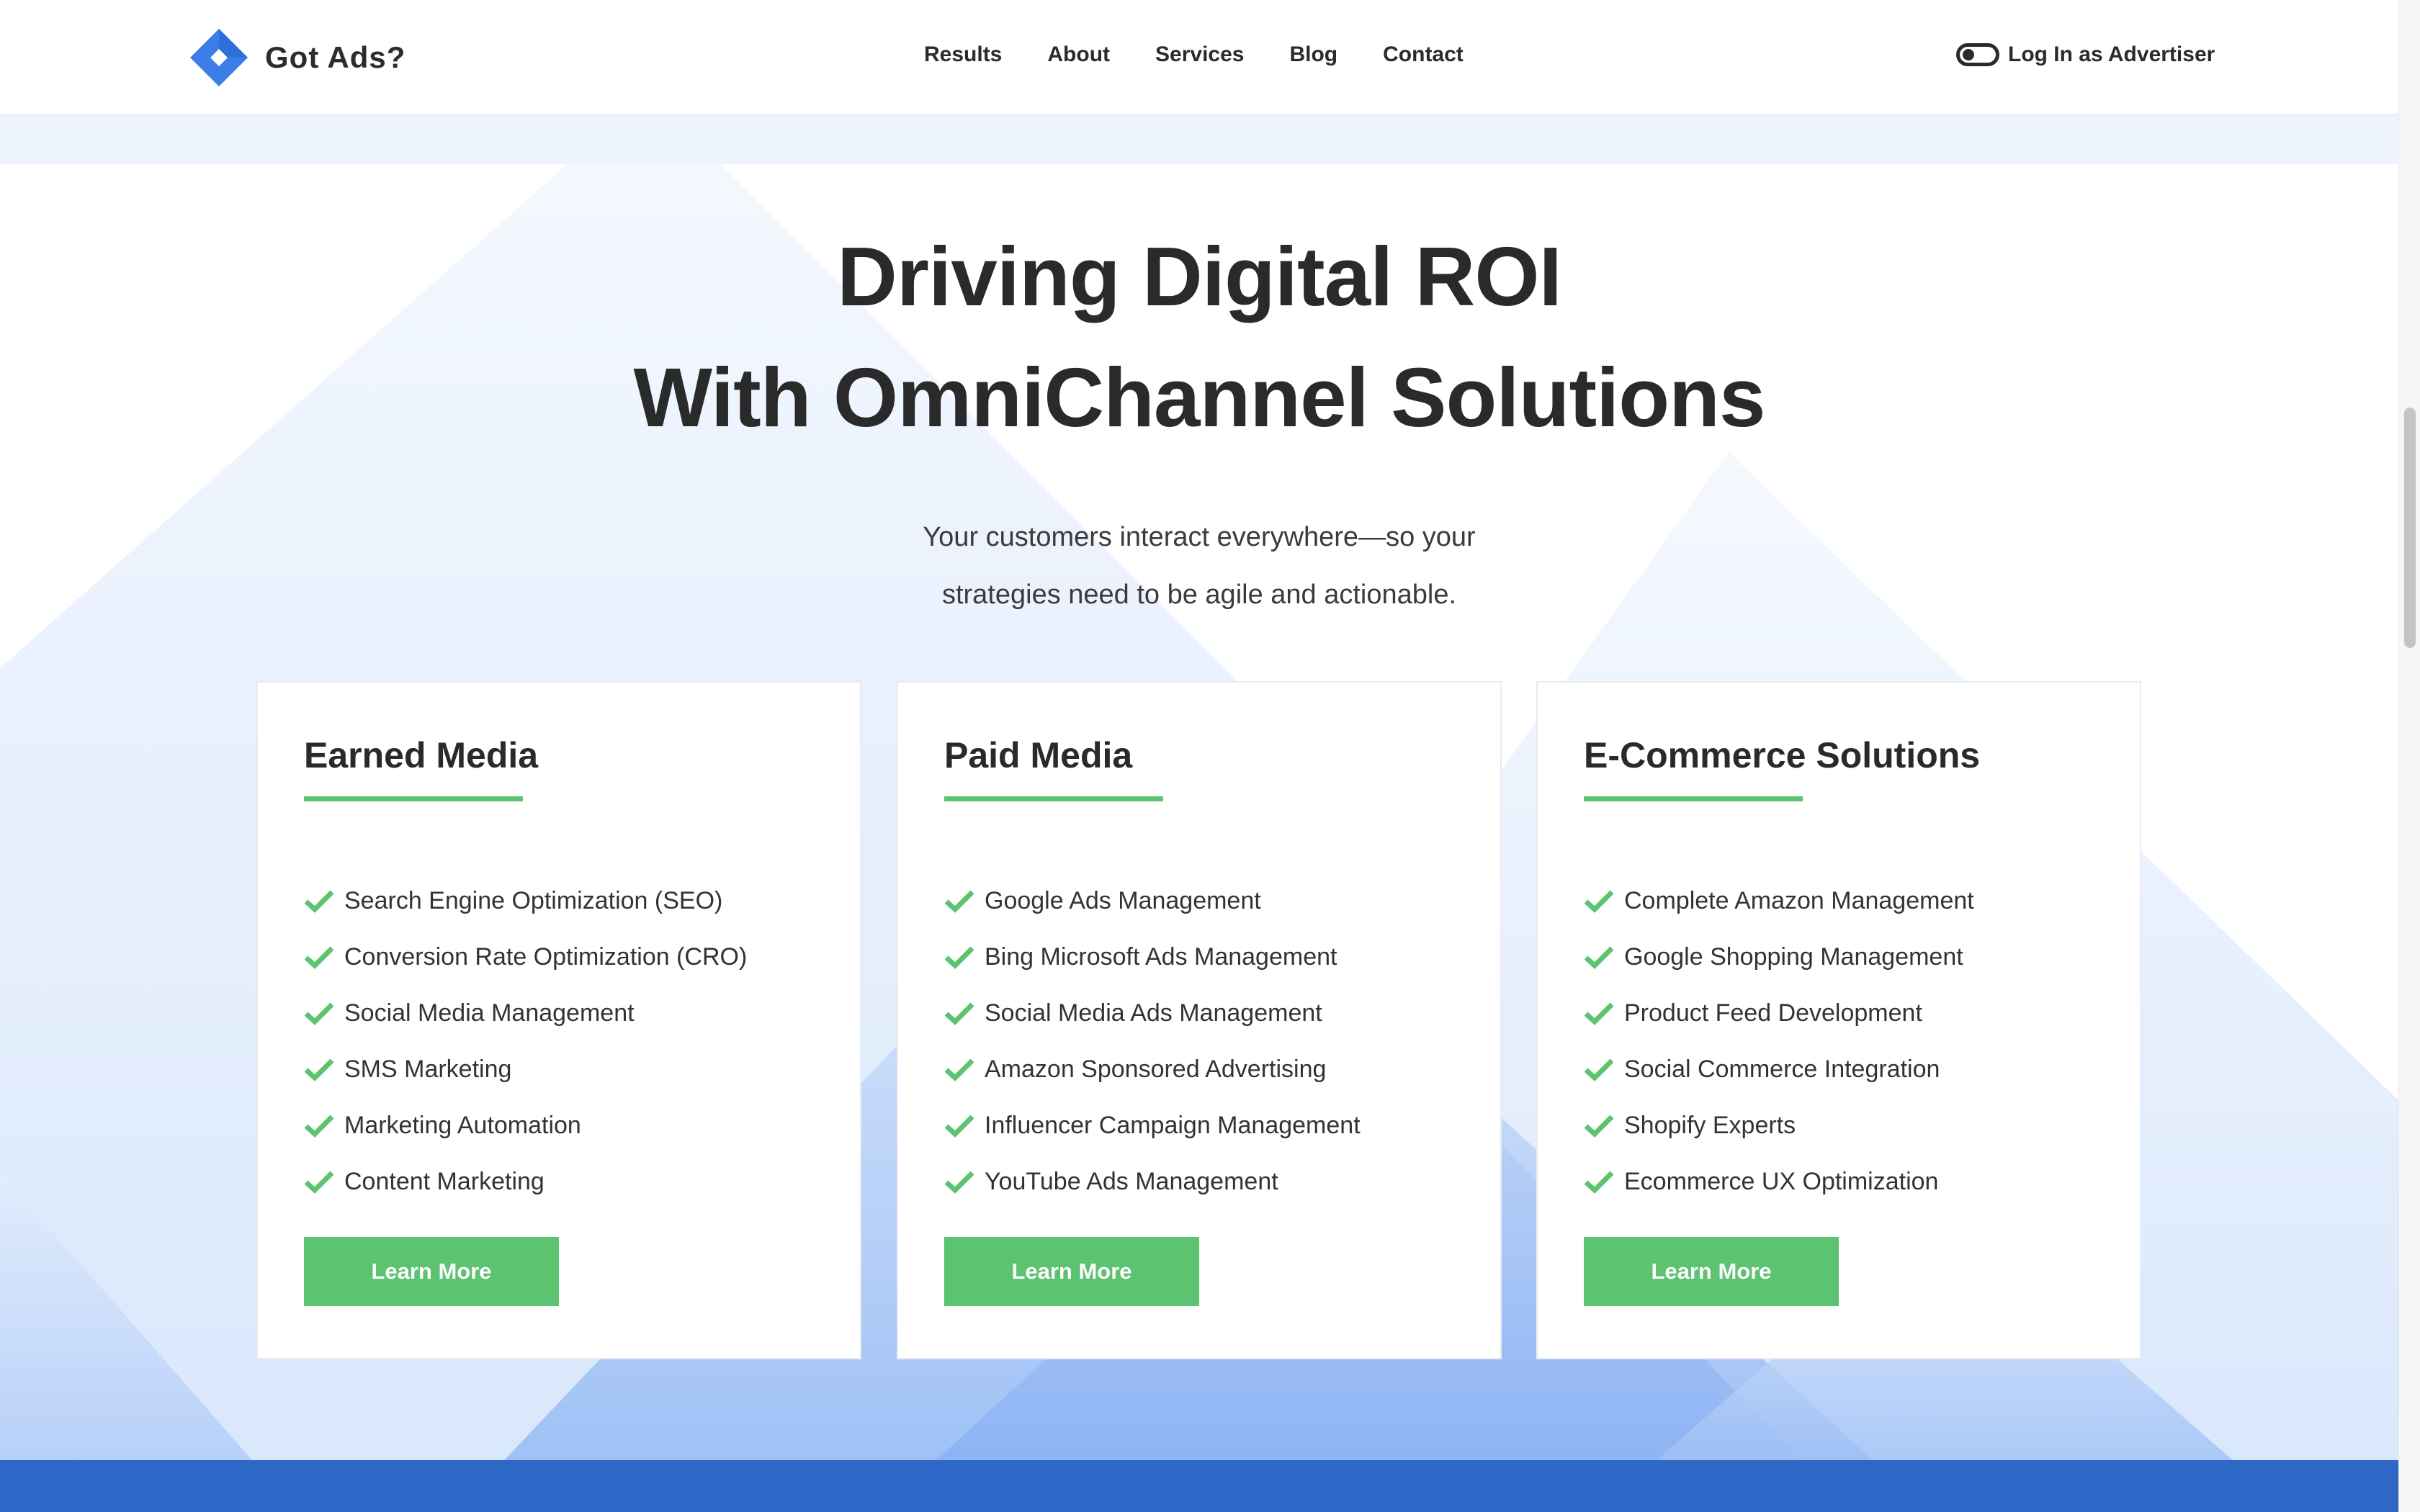 The width and height of the screenshot is (2420, 1512). What do you see at coordinates (525, 1069) in the screenshot?
I see `list-item: SMS Marketing` at bounding box center [525, 1069].